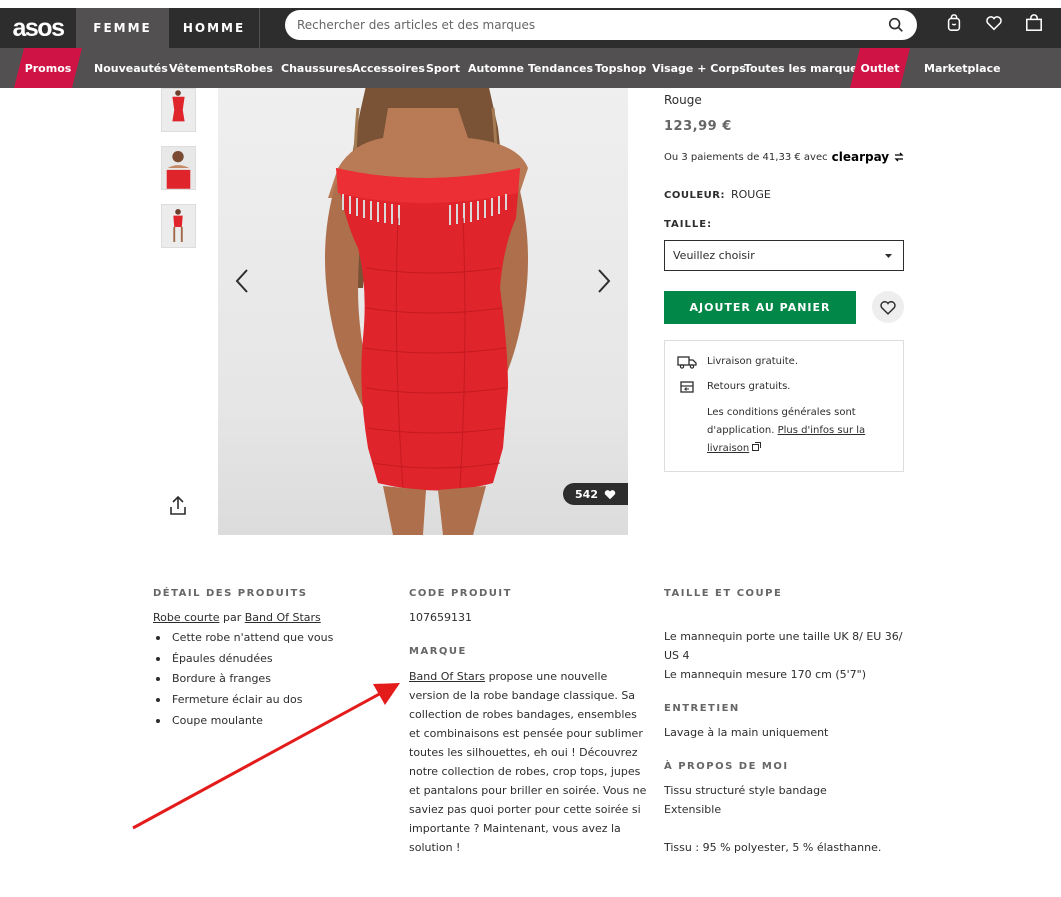 This screenshot has height=897, width=1061. What do you see at coordinates (610, 494) in the screenshot?
I see `heart-filled-icon` at bounding box center [610, 494].